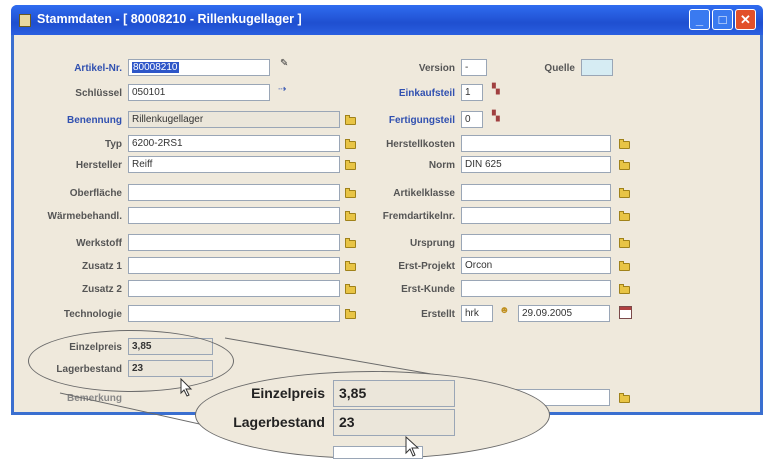 This screenshot has height=459, width=771. What do you see at coordinates (394, 393) in the screenshot?
I see `zoom-einzelpreis-field: 3,85` at bounding box center [394, 393].